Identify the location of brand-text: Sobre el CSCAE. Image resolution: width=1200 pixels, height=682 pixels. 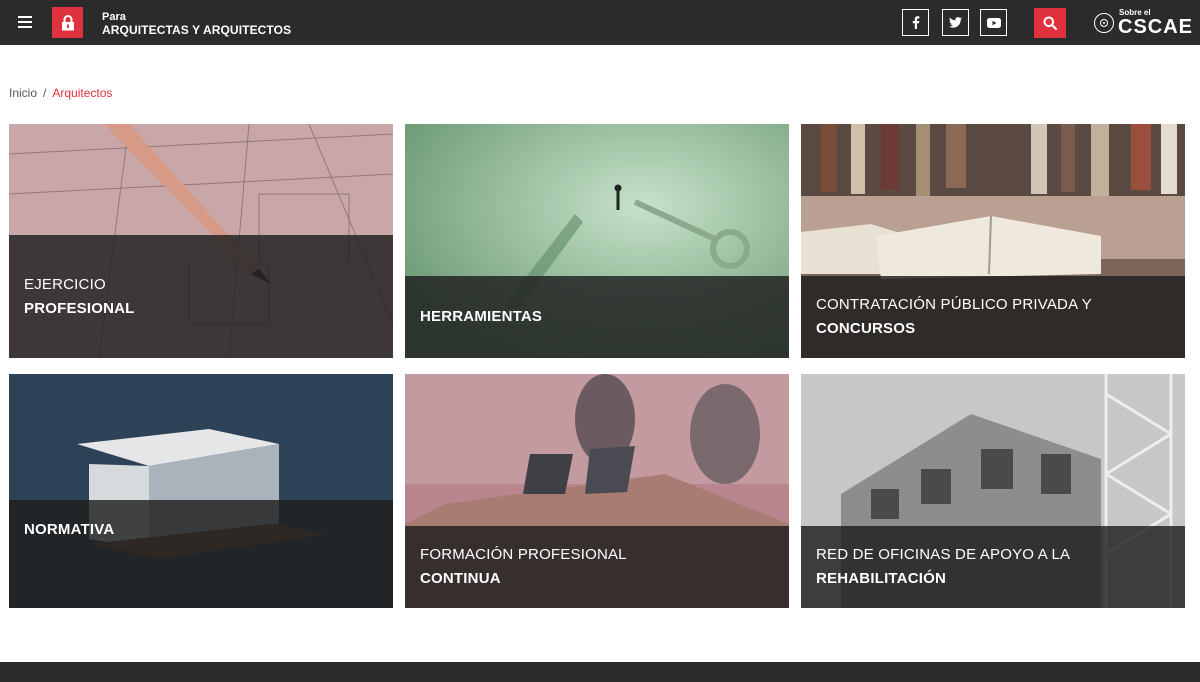
(1156, 23).